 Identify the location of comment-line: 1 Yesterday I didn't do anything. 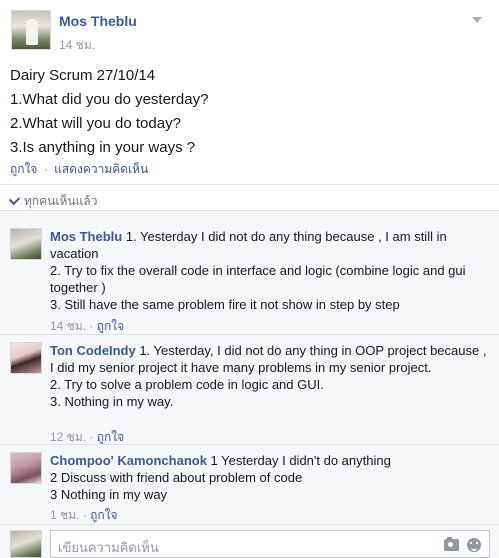
(298, 460).